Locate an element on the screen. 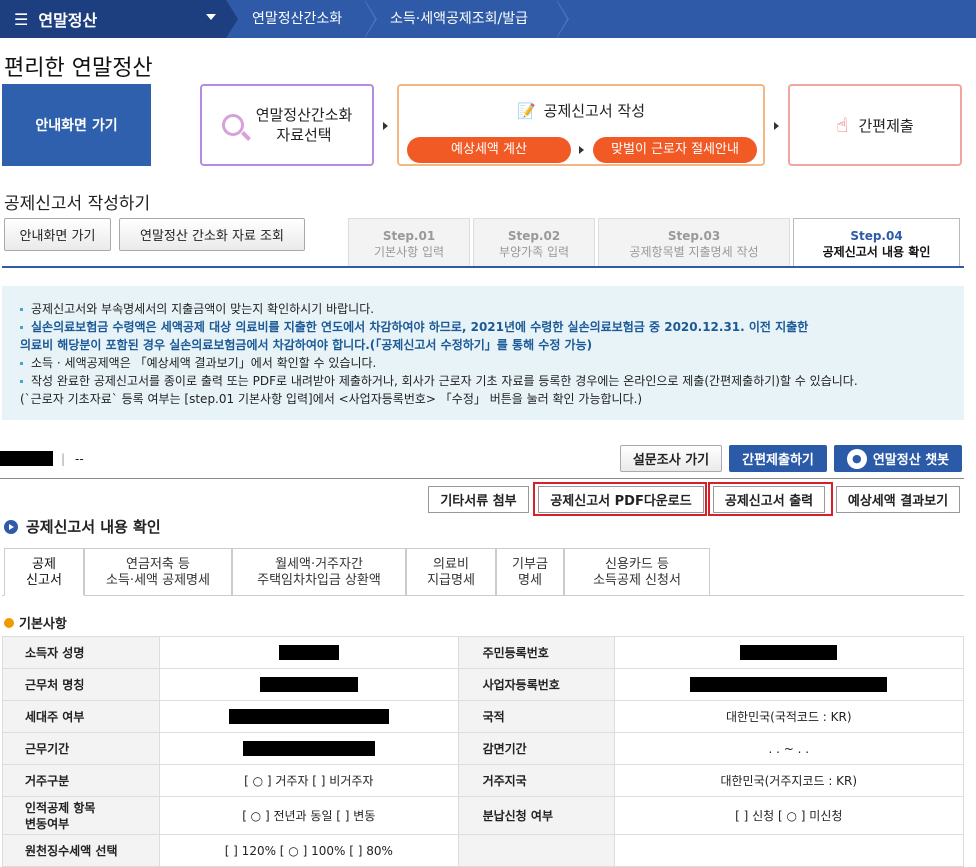 The width and height of the screenshot is (976, 867). chevron-down-icon is located at coordinates (211, 17).